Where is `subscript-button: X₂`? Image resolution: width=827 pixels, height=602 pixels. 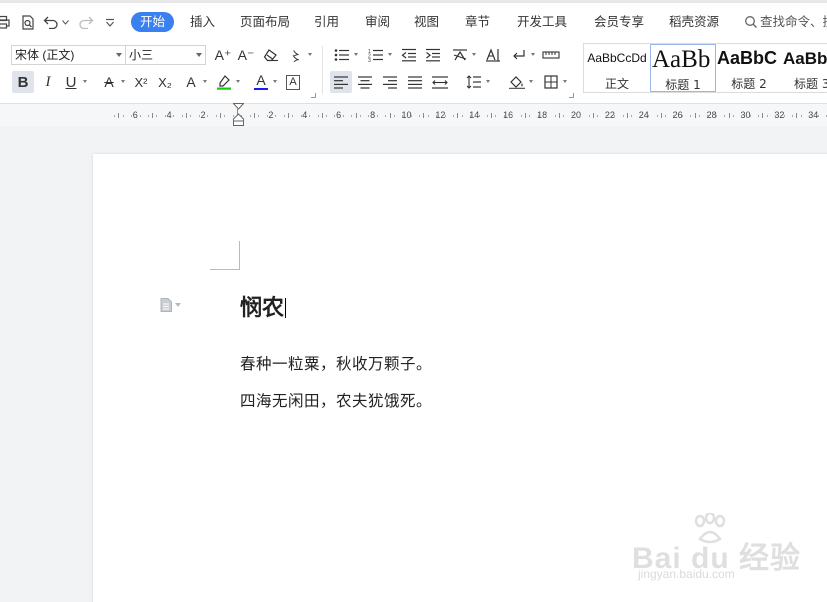 subscript-button: X₂ is located at coordinates (165, 82).